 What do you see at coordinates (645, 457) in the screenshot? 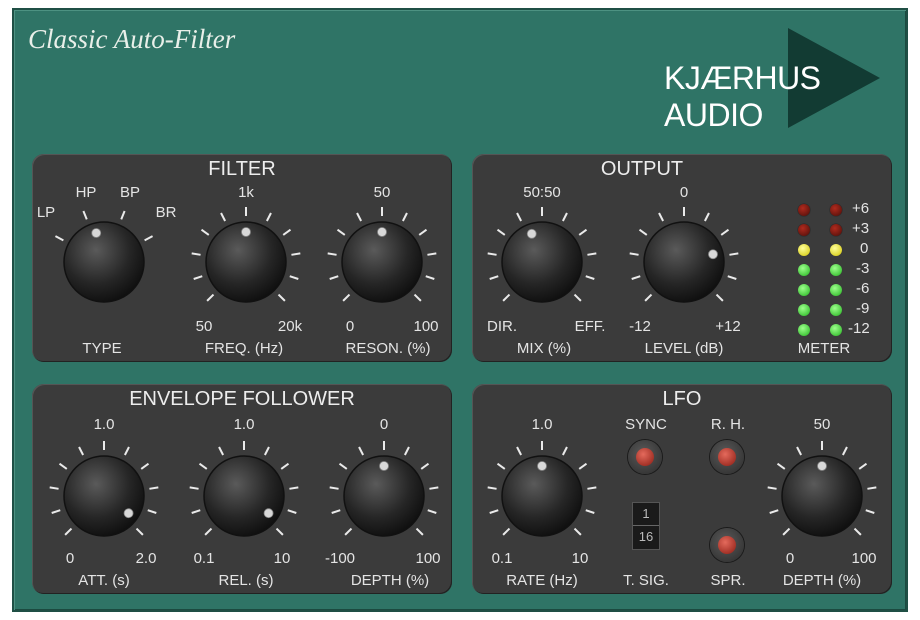
I see `sync-button` at bounding box center [645, 457].